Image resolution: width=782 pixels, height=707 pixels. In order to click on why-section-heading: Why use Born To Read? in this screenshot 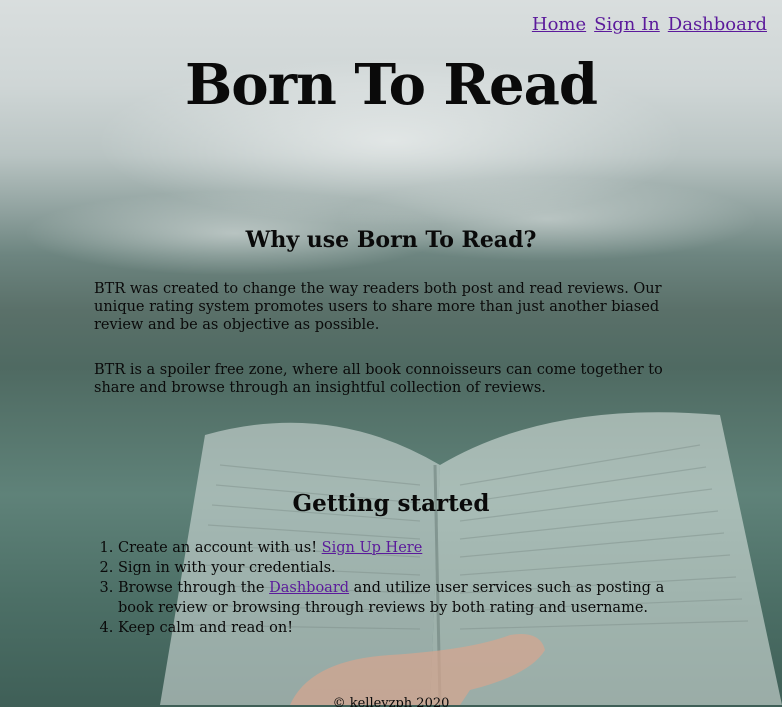, I will do `click(391, 240)`.